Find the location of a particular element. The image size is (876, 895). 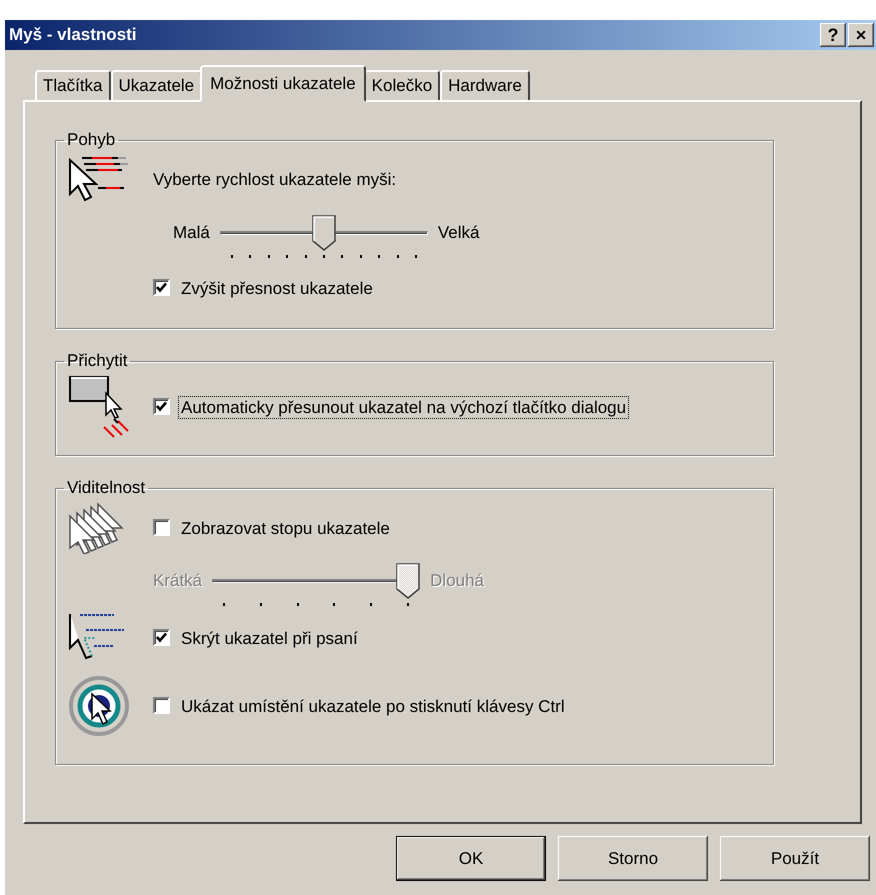

tab: Hardware is located at coordinates (485, 85).